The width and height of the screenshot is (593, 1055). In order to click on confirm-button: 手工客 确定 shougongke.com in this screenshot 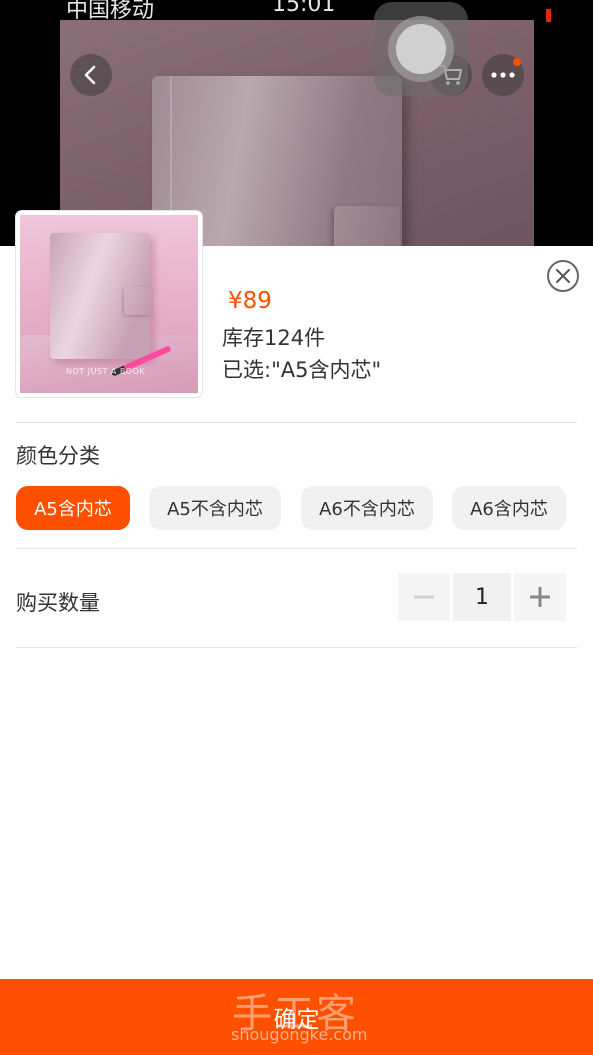, I will do `click(296, 1017)`.